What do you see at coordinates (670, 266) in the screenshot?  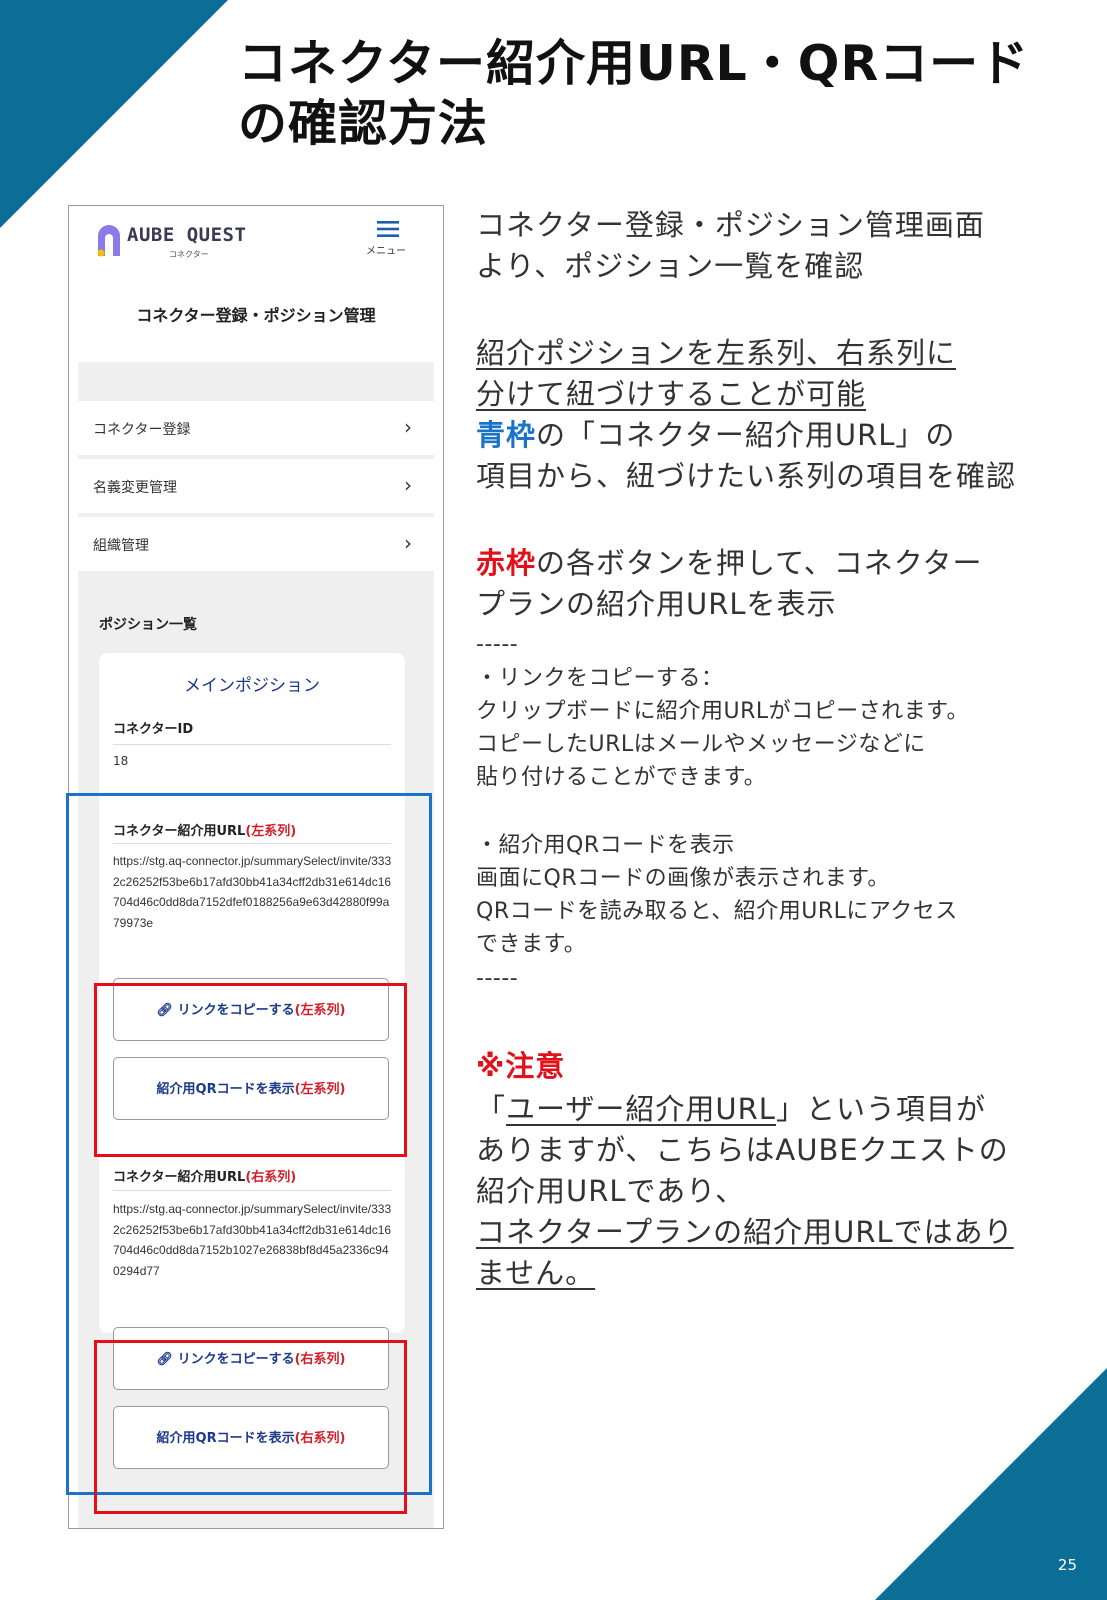 I see `text-line: より、ポジション一覧を確認` at bounding box center [670, 266].